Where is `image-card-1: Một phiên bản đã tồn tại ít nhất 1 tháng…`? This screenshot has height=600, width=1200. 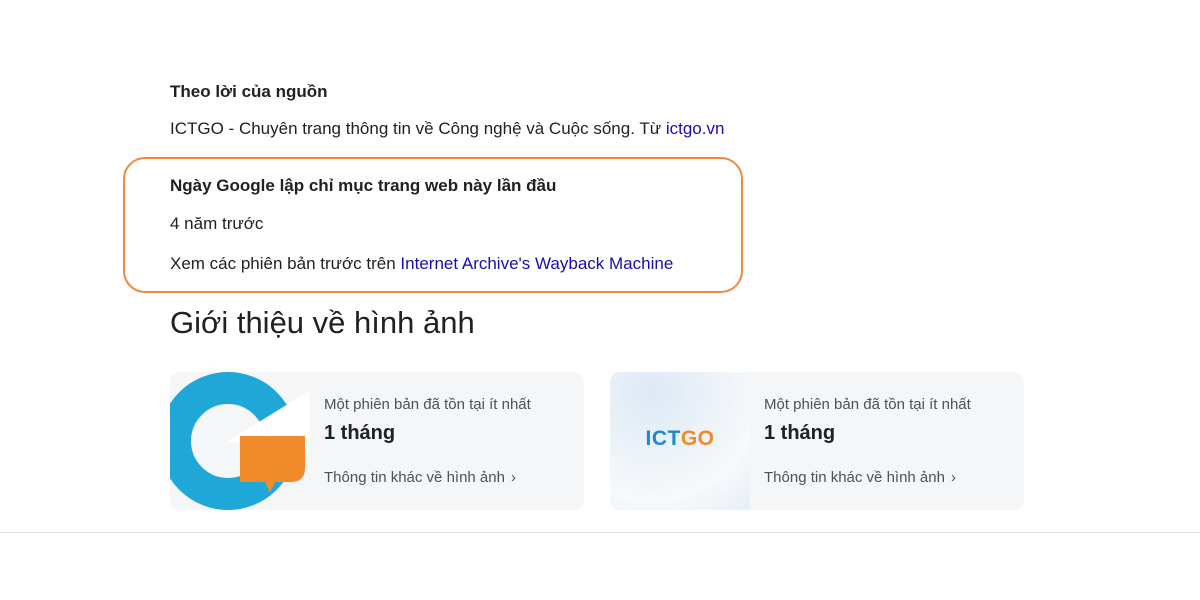
image-card-1: Một phiên bản đã tồn tại ít nhất 1 tháng… is located at coordinates (377, 441).